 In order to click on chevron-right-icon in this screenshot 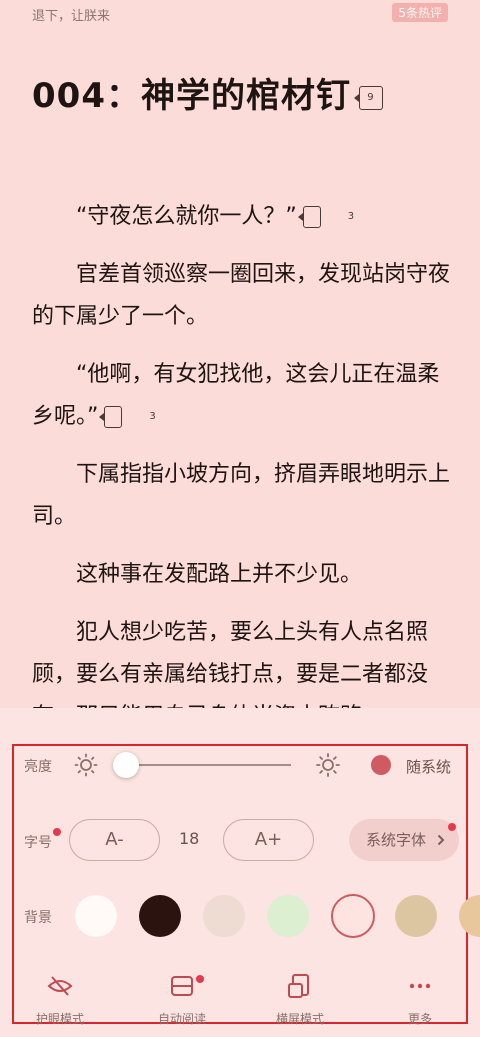, I will do `click(441, 840)`.